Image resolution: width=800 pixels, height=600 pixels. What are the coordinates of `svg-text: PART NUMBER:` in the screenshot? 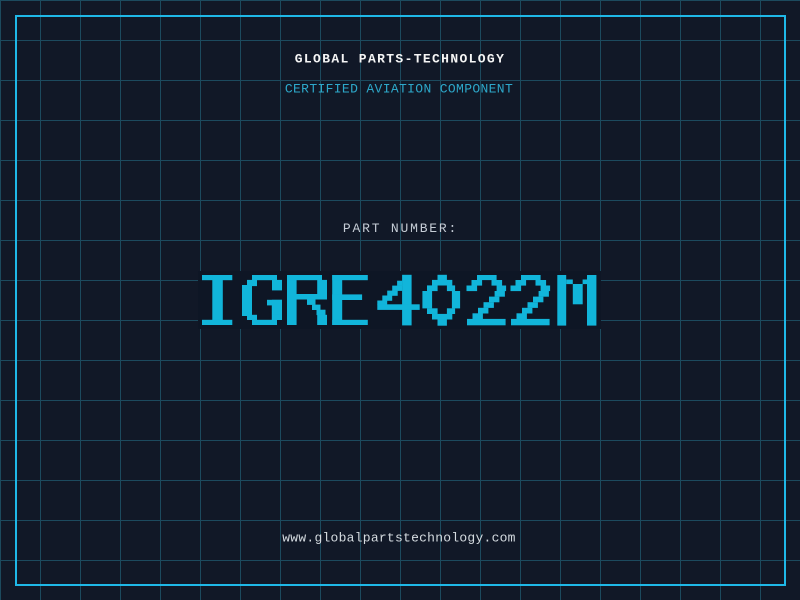 It's located at (400, 228).